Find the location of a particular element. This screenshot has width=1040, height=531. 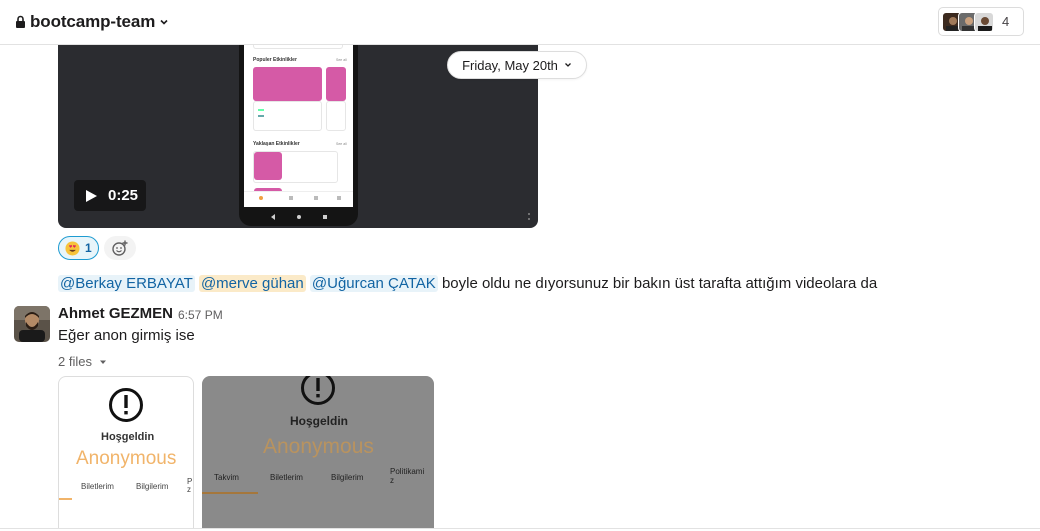

message-author: Ahmet GEZMEN is located at coordinates (115, 313).